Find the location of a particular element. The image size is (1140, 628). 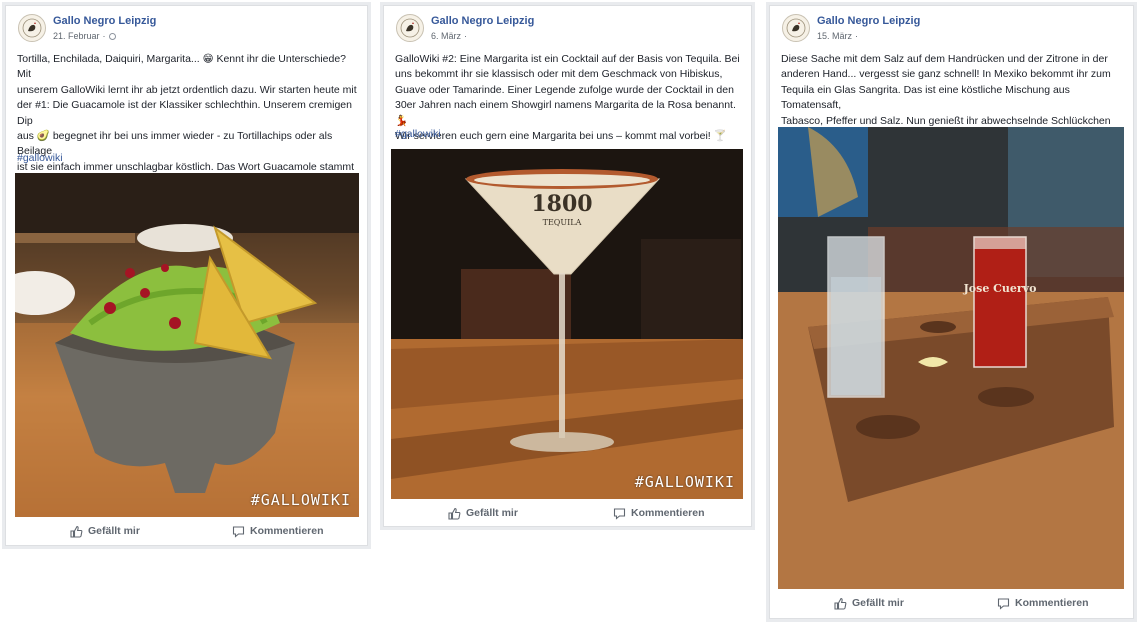

post-header: Gallo Negro Leipzig 6. März · is located at coordinates (568, 32).